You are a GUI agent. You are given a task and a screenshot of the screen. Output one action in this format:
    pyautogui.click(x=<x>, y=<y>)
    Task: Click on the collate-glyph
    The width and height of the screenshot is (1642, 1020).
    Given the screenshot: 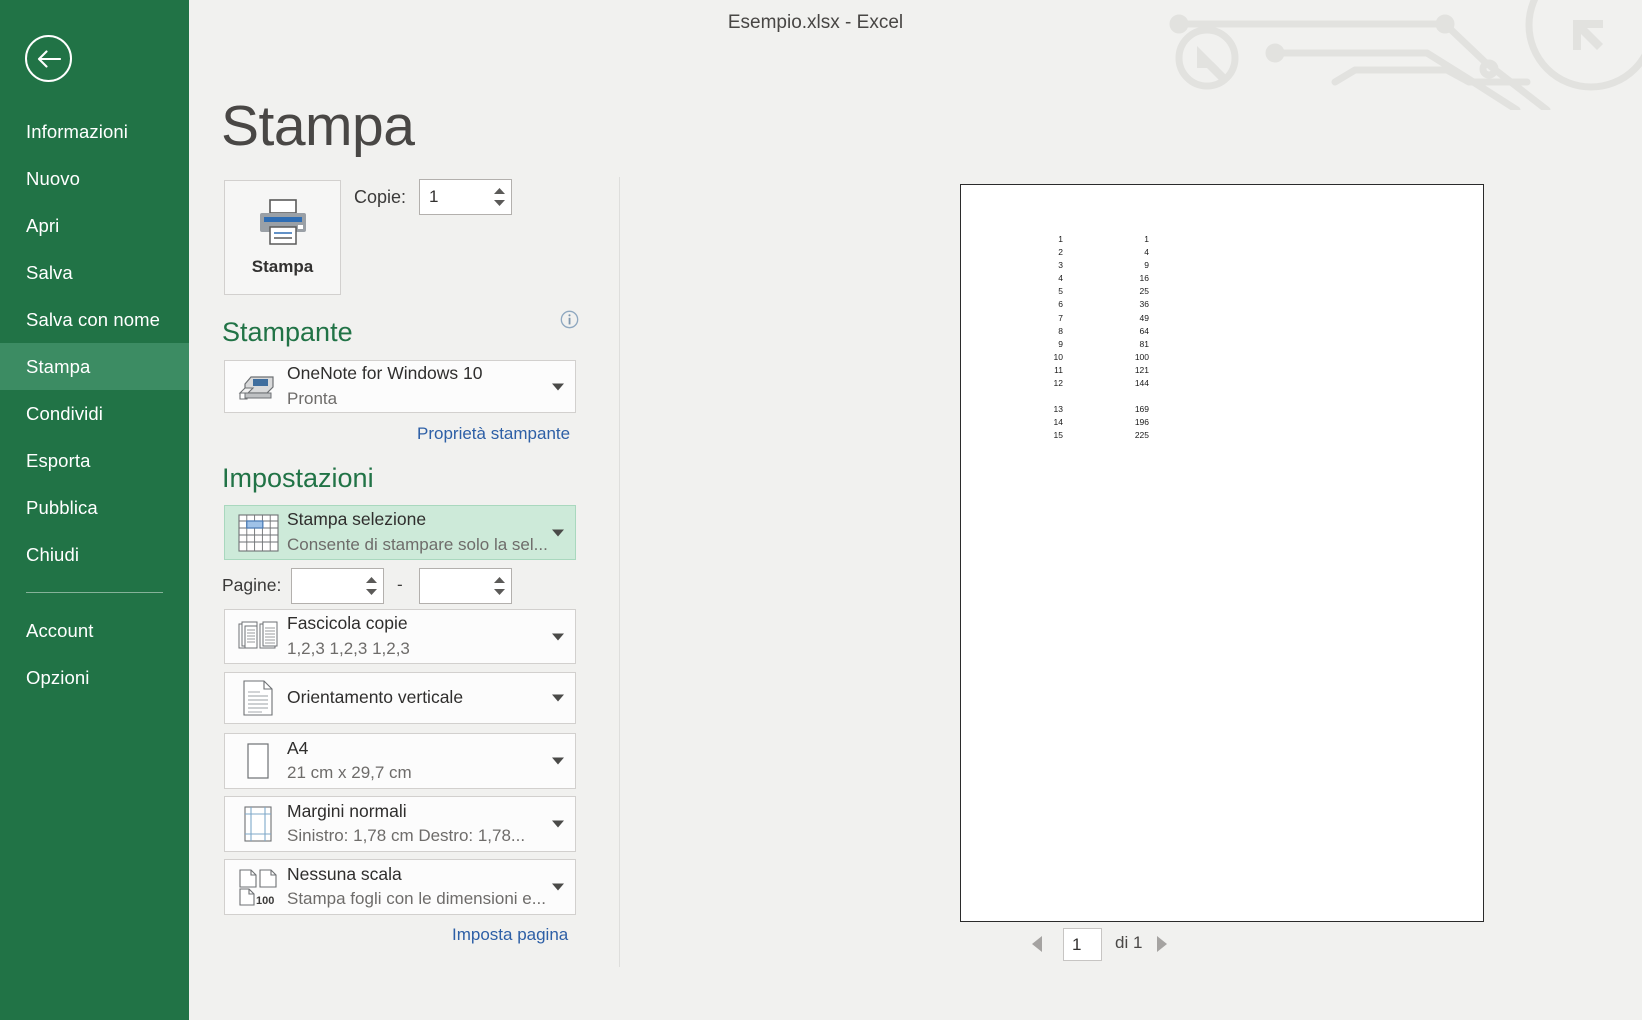 What is the action you would take?
    pyautogui.click(x=258, y=634)
    